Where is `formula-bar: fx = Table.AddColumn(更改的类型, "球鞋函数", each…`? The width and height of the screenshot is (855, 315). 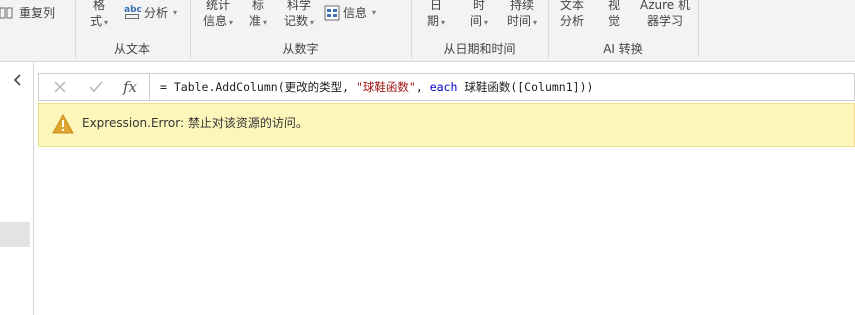
formula-bar: fx = Table.AddColumn(更改的类型, "球鞋函数", each… is located at coordinates (446, 87).